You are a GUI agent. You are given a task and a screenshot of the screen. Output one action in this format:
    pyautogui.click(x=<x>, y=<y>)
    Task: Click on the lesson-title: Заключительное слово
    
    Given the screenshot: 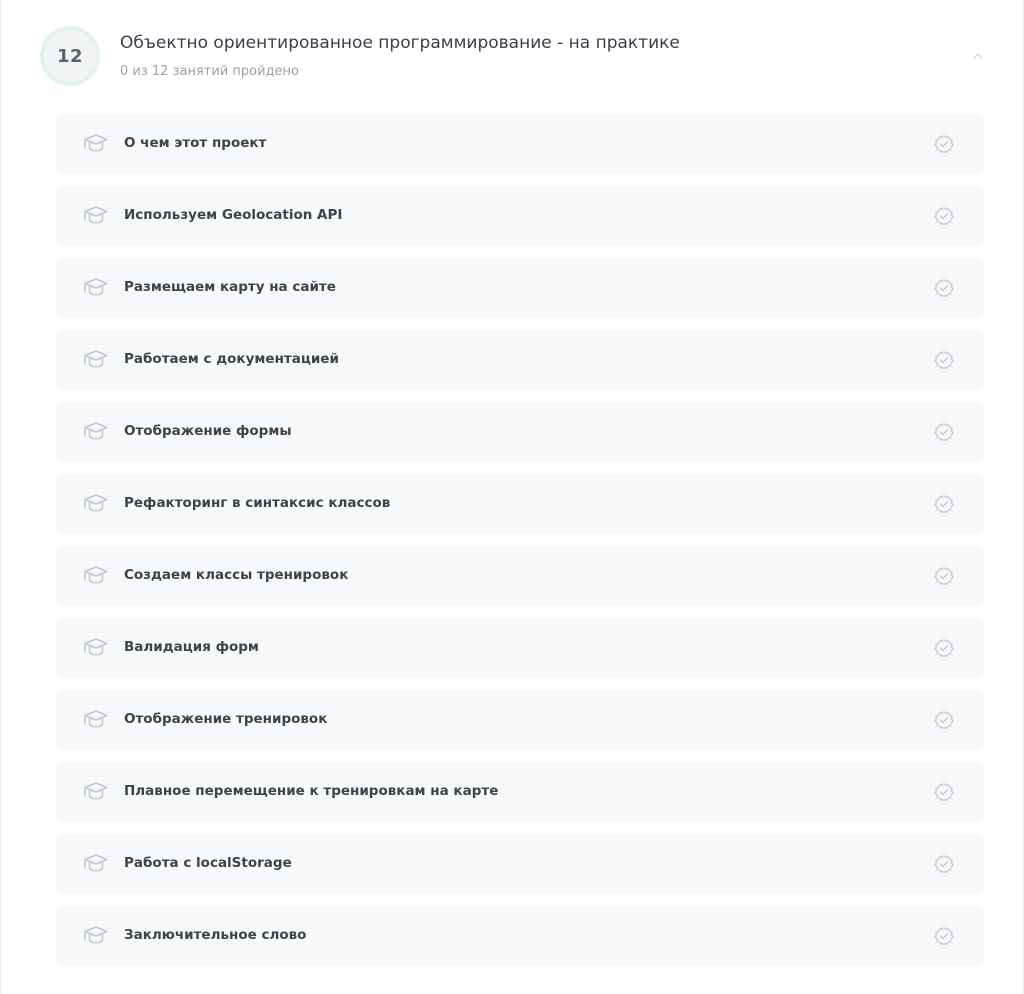 What is the action you would take?
    pyautogui.click(x=215, y=935)
    